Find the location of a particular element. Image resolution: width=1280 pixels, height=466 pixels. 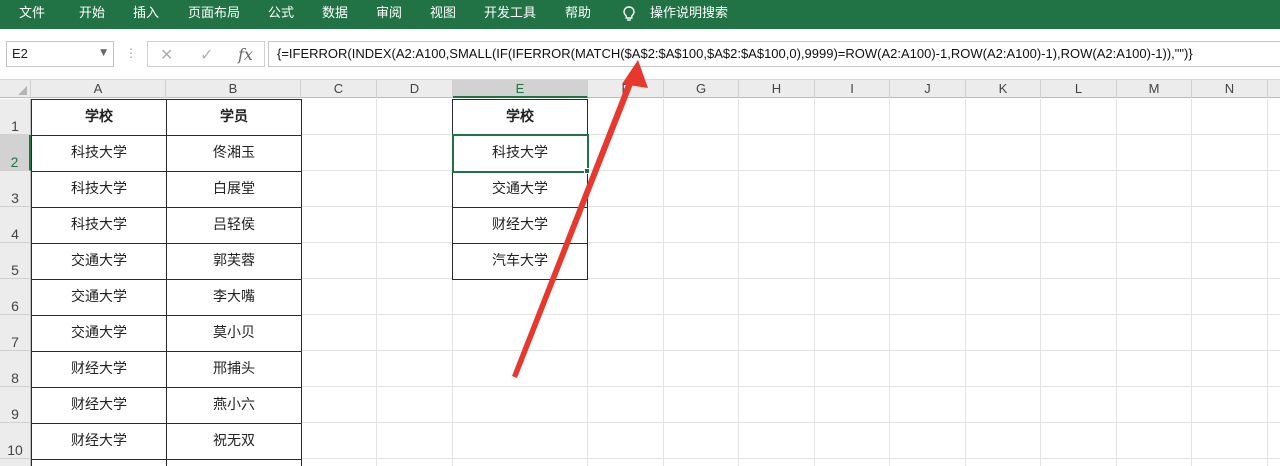

tell-me-search: 操作说明搜索 is located at coordinates (689, 14).